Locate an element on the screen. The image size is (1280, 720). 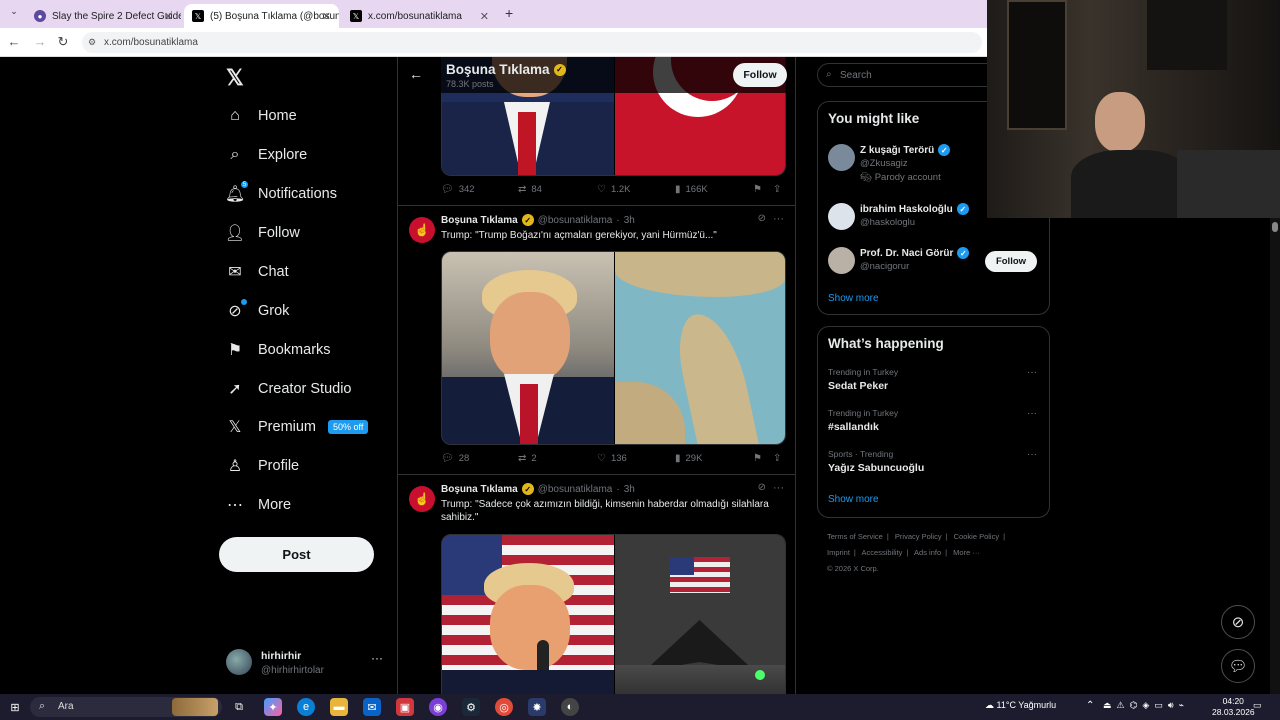
discord-icon: ◉ is located at coordinates (438, 707).